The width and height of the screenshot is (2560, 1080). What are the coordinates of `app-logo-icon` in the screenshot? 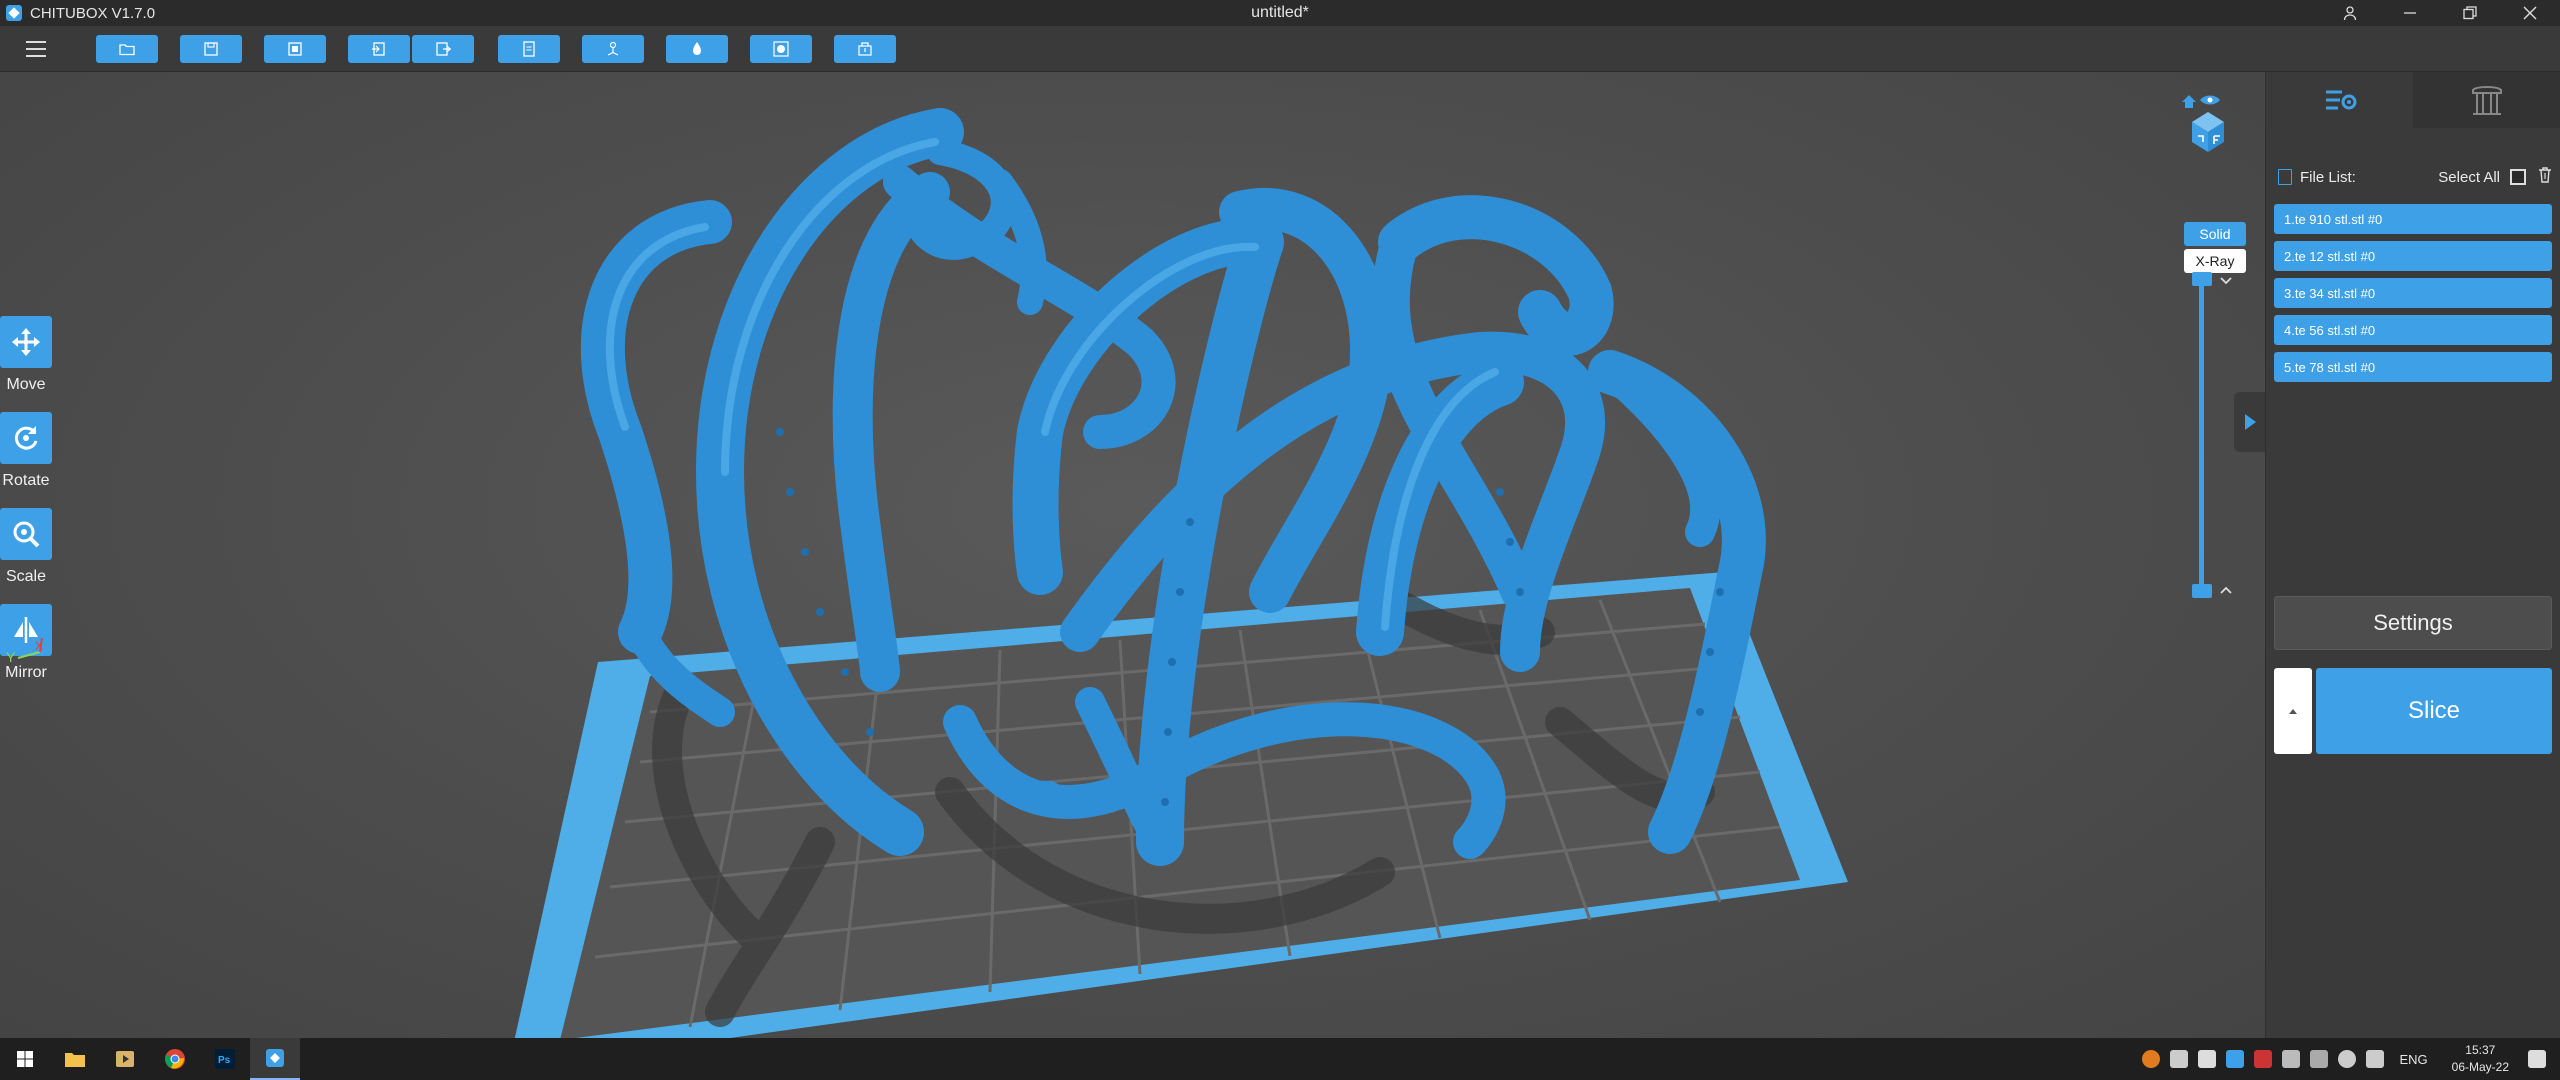 It's located at (14, 13).